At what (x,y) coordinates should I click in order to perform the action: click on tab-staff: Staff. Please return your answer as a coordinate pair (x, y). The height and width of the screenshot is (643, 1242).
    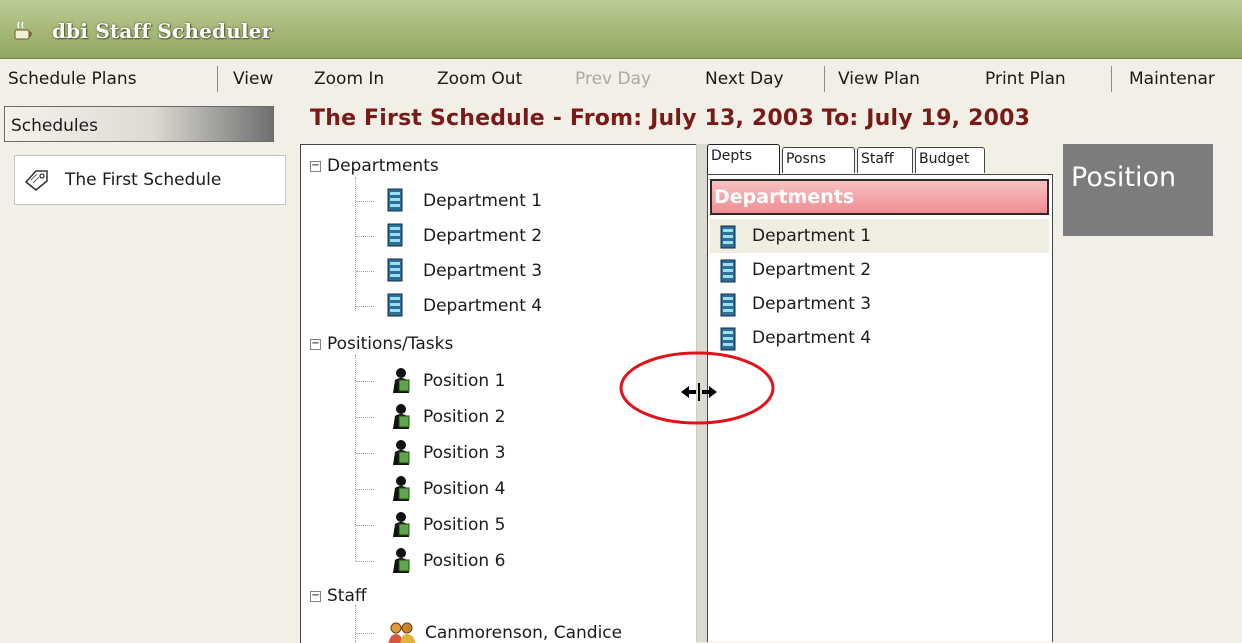
    Looking at the image, I should click on (885, 160).